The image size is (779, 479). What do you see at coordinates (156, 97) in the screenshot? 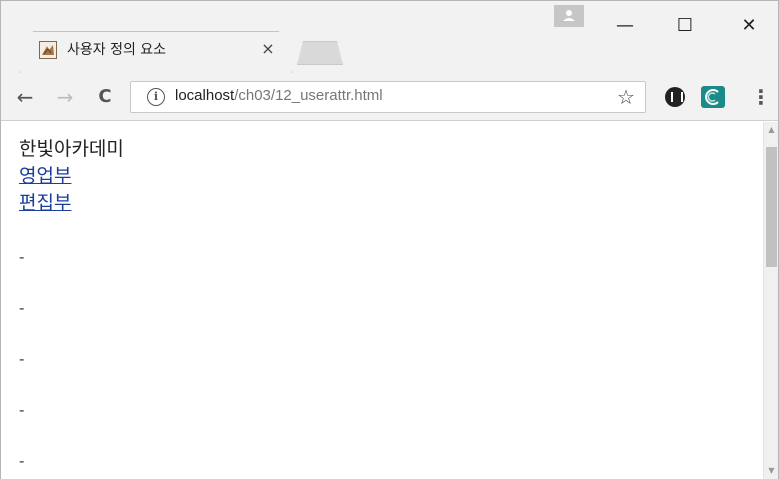
I see `info-icon: i` at bounding box center [156, 97].